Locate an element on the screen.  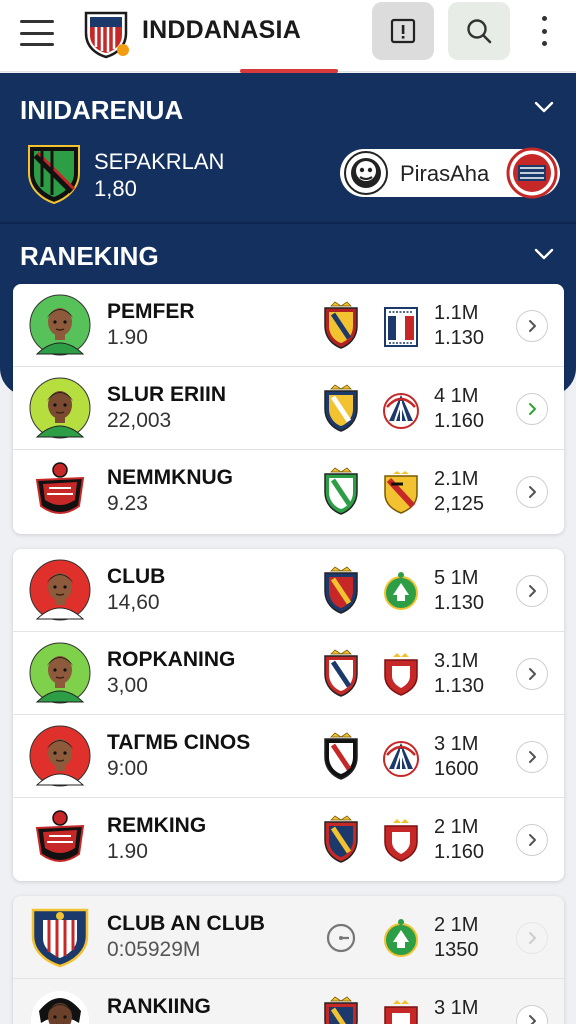
row-name: PEMFER is located at coordinates (151, 311).